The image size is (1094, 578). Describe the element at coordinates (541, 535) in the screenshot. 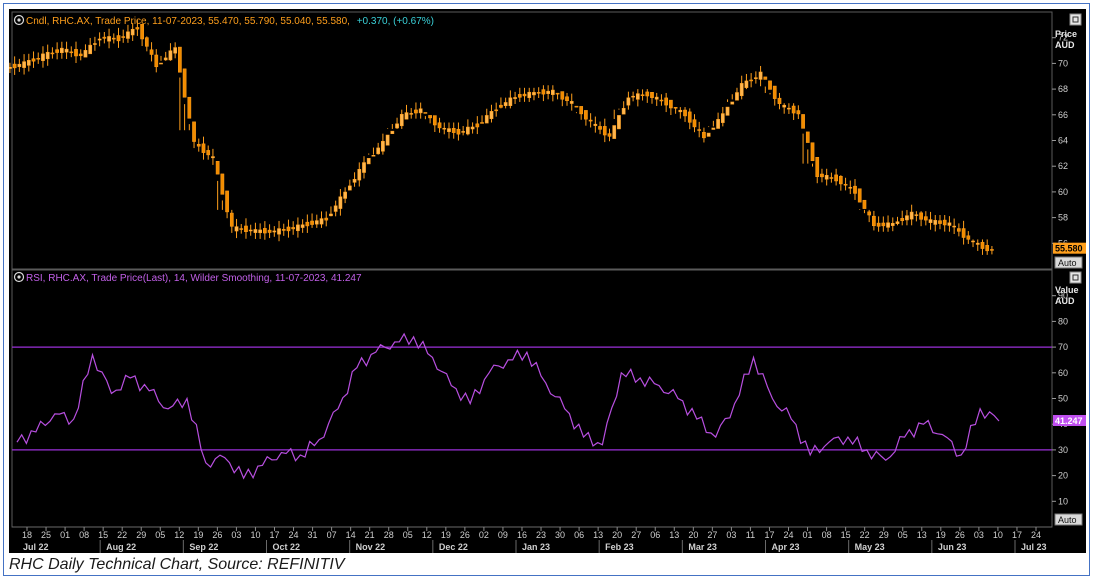

I see `x-day-tick-label: 23` at that location.